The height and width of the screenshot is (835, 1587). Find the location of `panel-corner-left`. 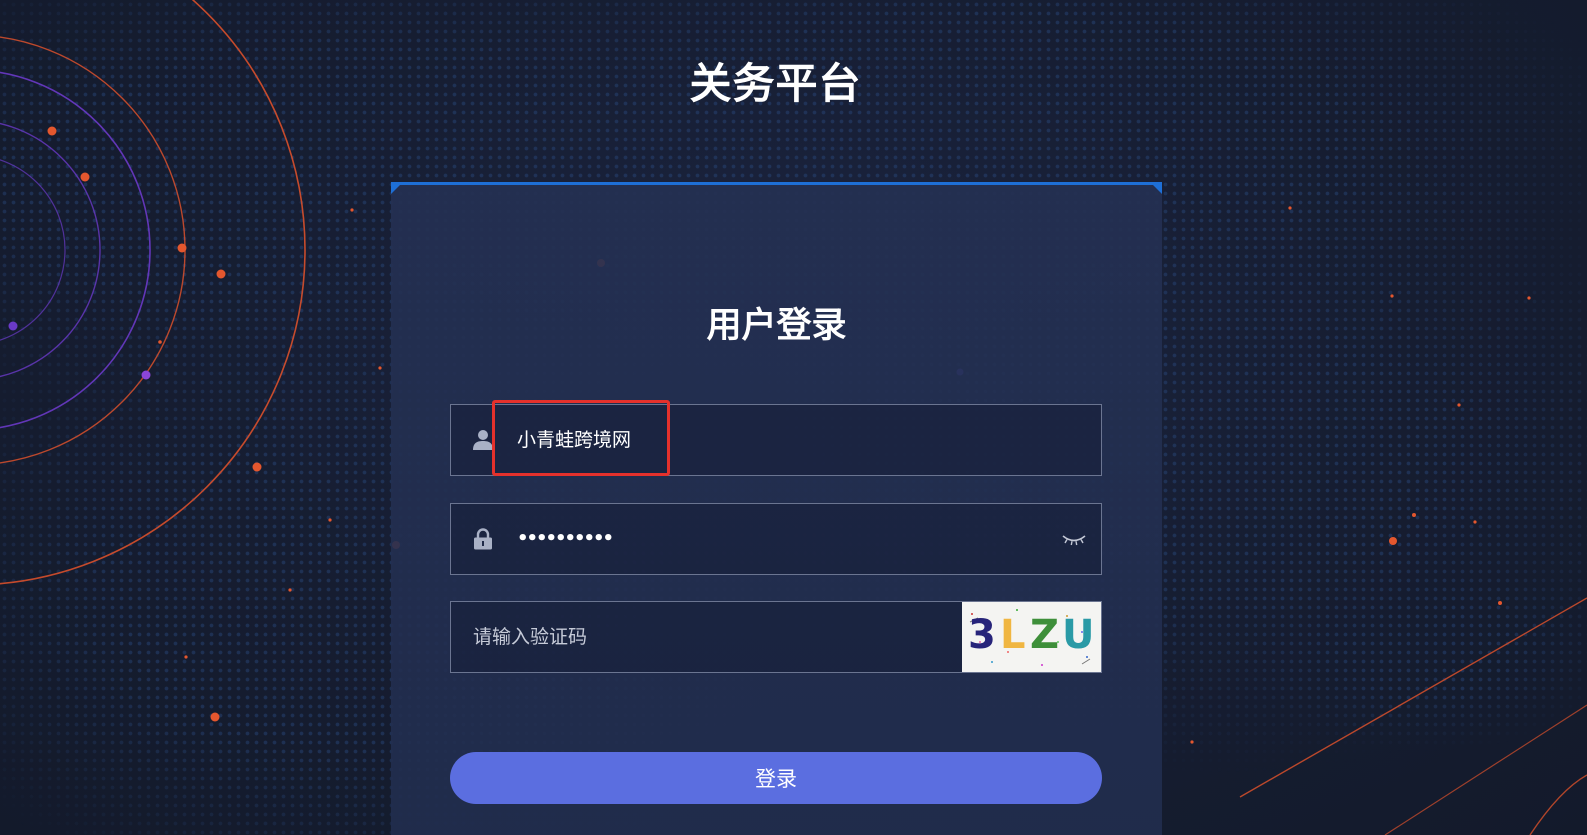

panel-corner-left is located at coordinates (397, 188).